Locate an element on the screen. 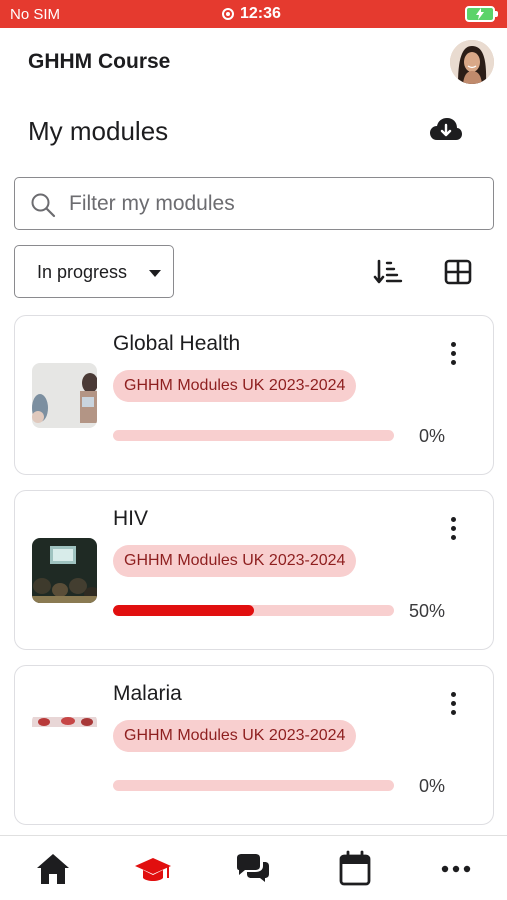  search-input is located at coordinates (274, 204).